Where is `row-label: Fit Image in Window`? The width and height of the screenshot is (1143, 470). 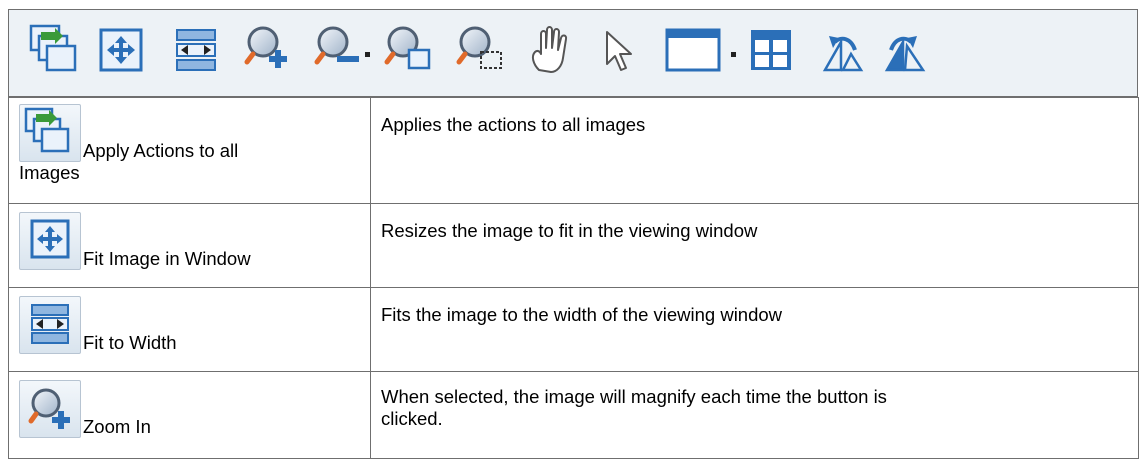
row-label: Fit Image in Window is located at coordinates (167, 258).